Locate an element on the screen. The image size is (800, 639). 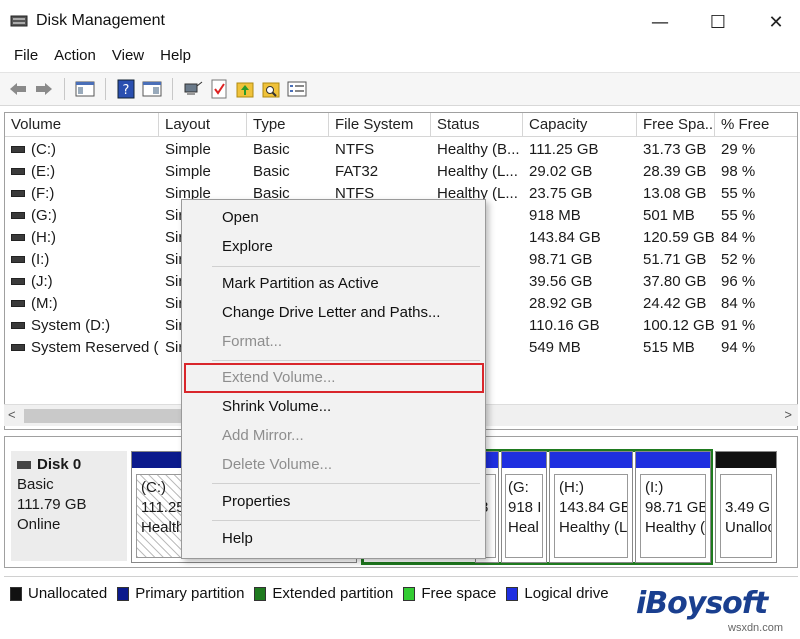
partition-h-body: (H:) 143.84 GB Healthy (L is located at coordinates (591, 516).